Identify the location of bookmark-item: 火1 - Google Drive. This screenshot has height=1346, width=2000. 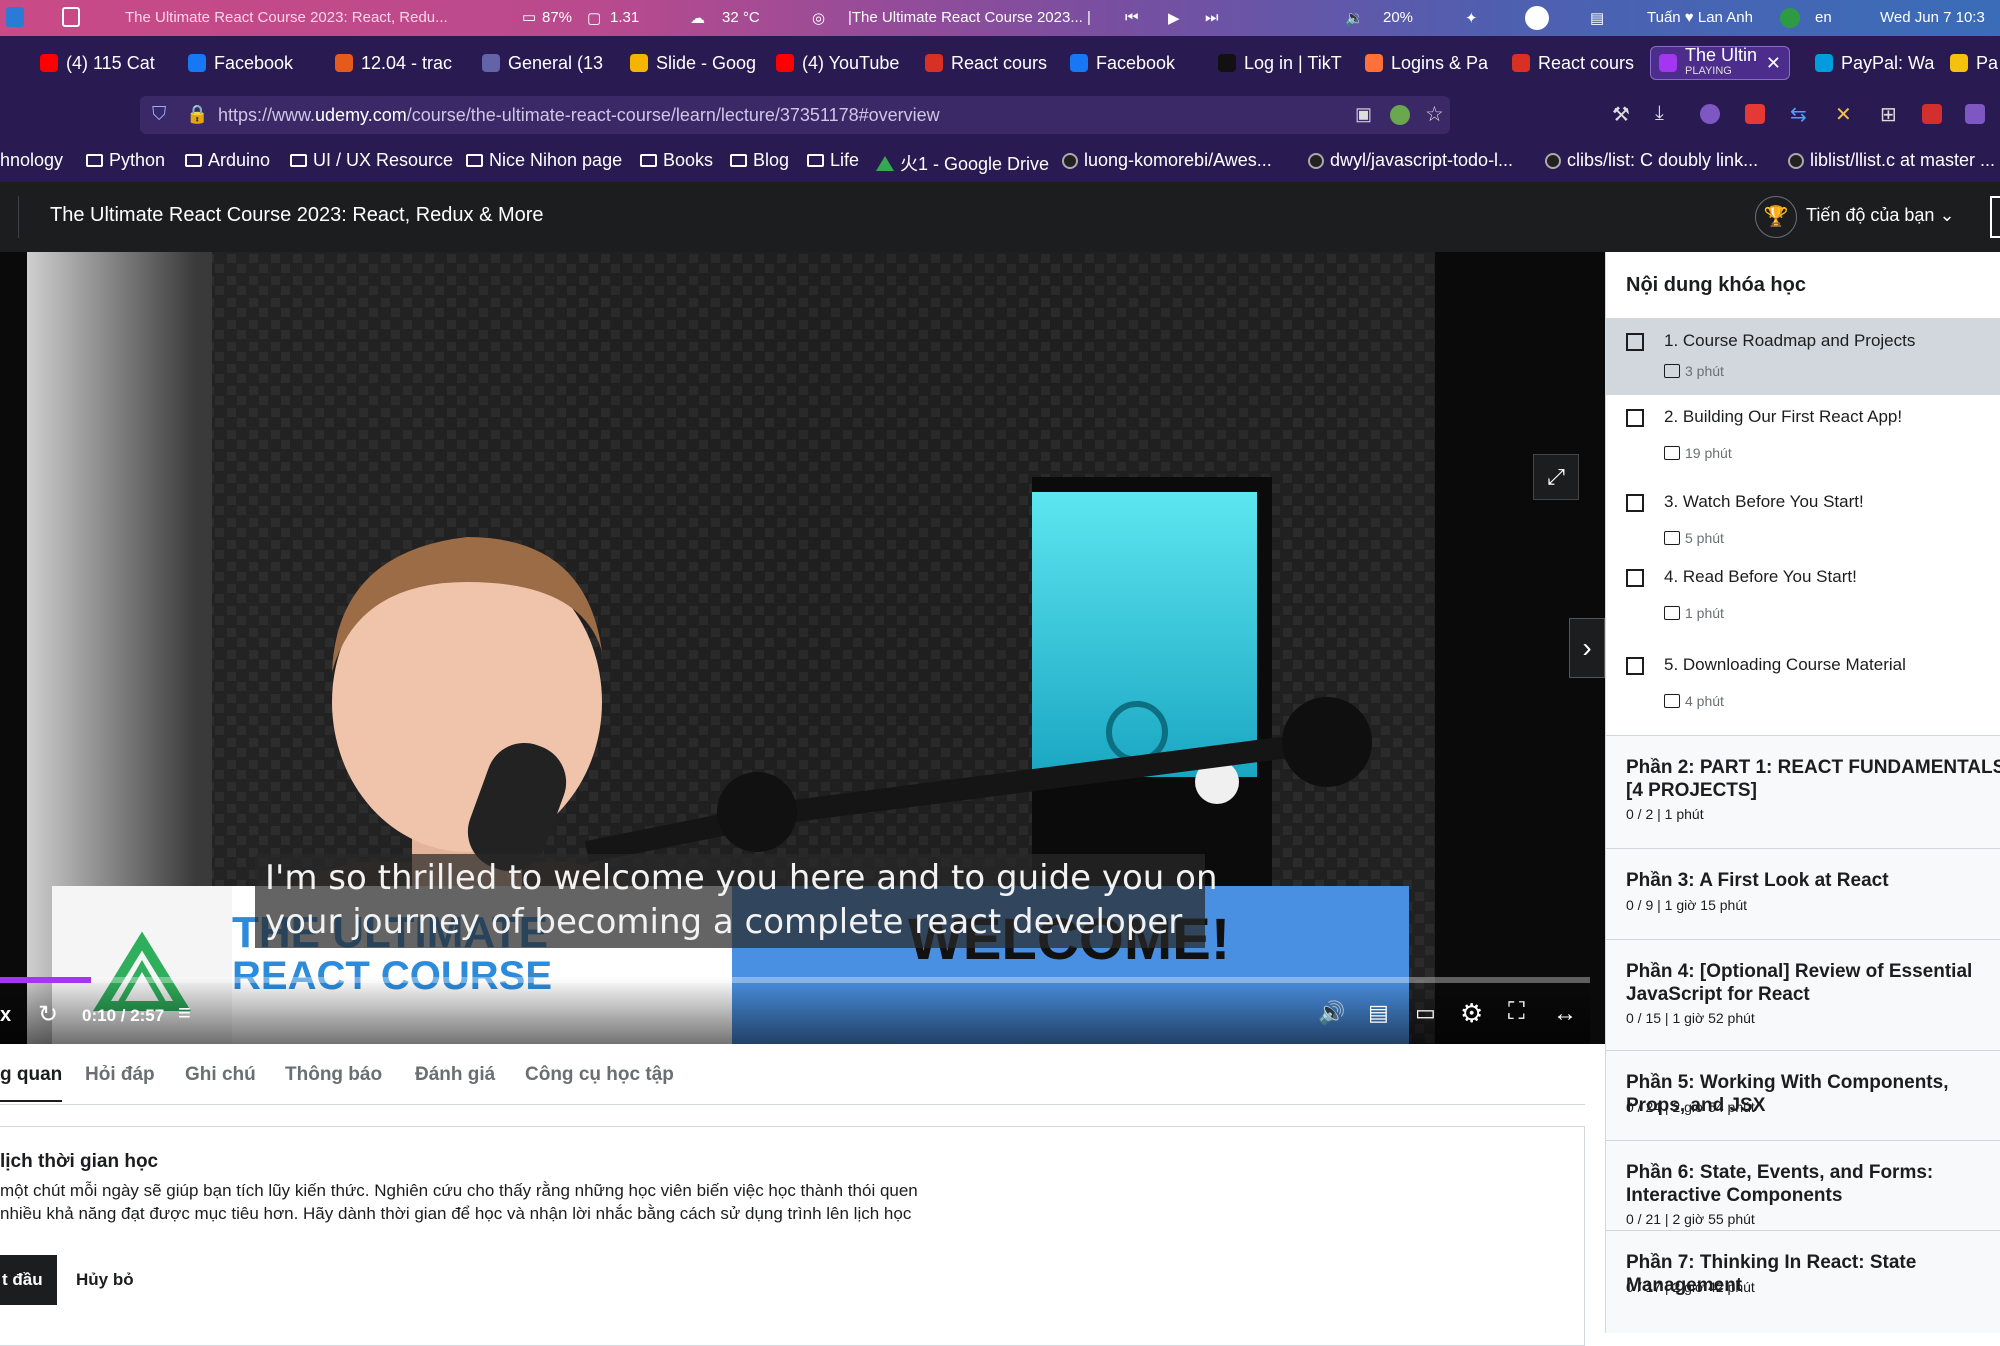
(962, 163).